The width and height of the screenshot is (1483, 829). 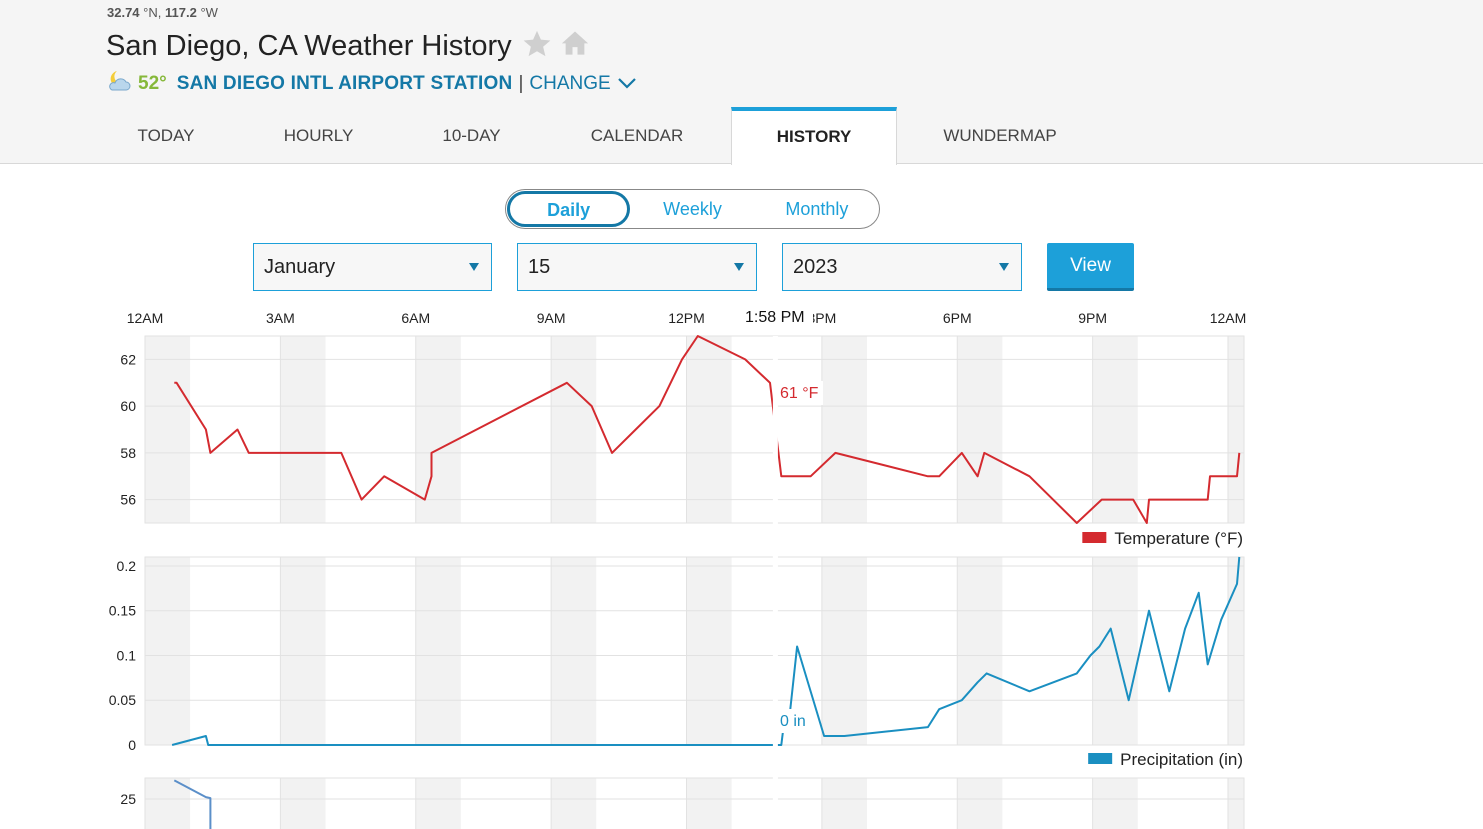 I want to click on x-tick-label: 6AM, so click(x=415, y=318).